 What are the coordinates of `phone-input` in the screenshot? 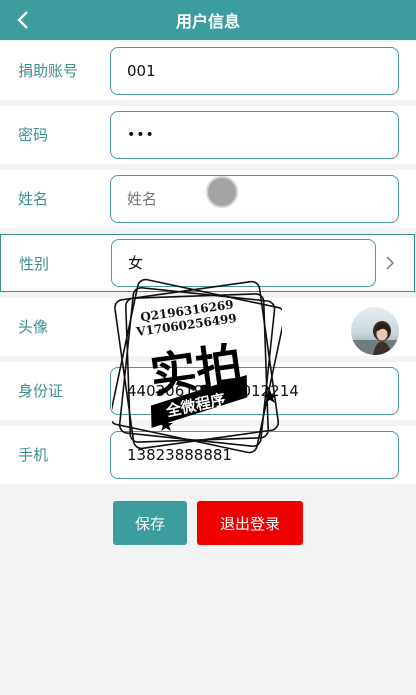 It's located at (254, 455).